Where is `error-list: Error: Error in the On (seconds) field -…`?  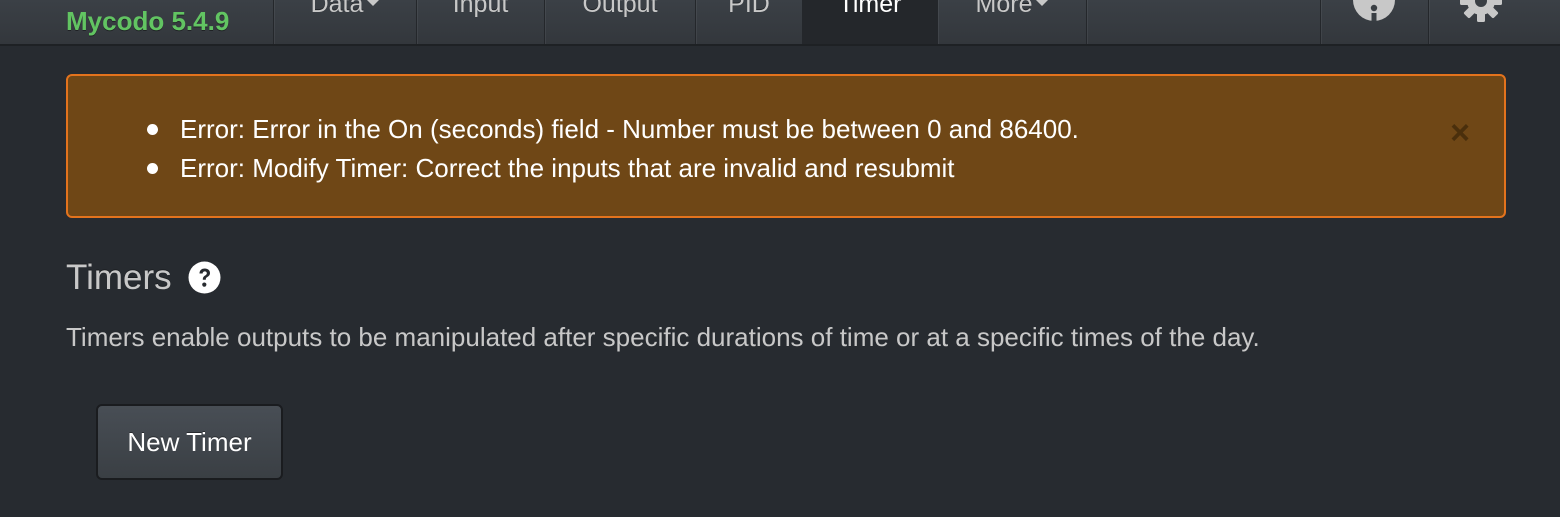
error-list: Error: Error in the On (seconds) field -… is located at coordinates (613, 149).